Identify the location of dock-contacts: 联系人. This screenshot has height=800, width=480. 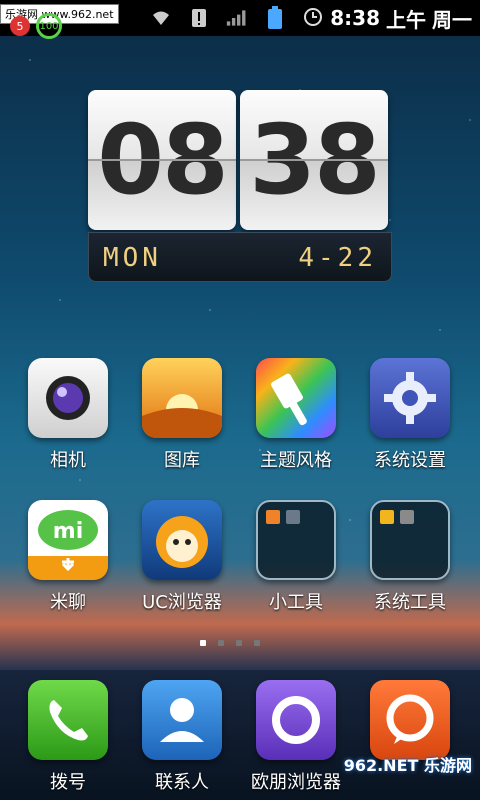
(182, 737).